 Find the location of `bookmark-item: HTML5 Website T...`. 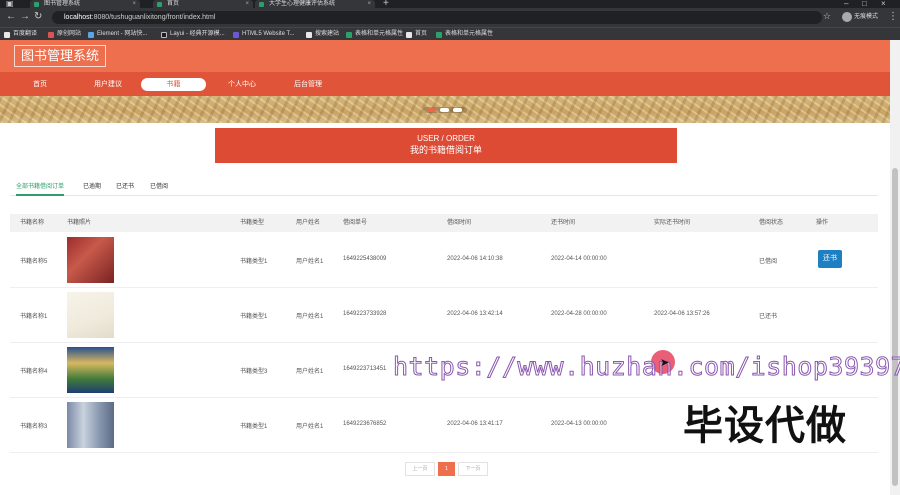

bookmark-item: HTML5 Website T... is located at coordinates (263, 34).